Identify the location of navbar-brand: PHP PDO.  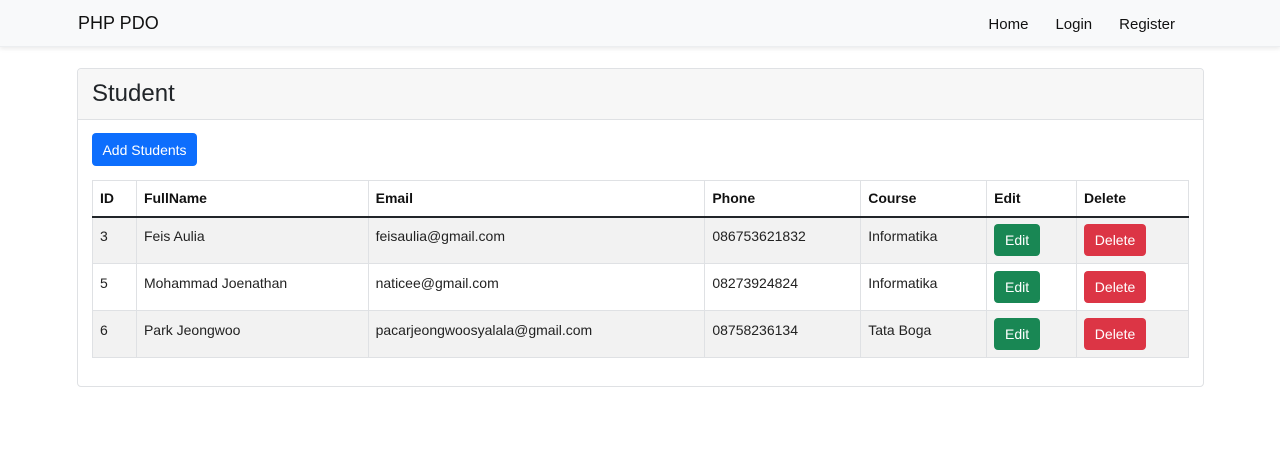
(118, 23).